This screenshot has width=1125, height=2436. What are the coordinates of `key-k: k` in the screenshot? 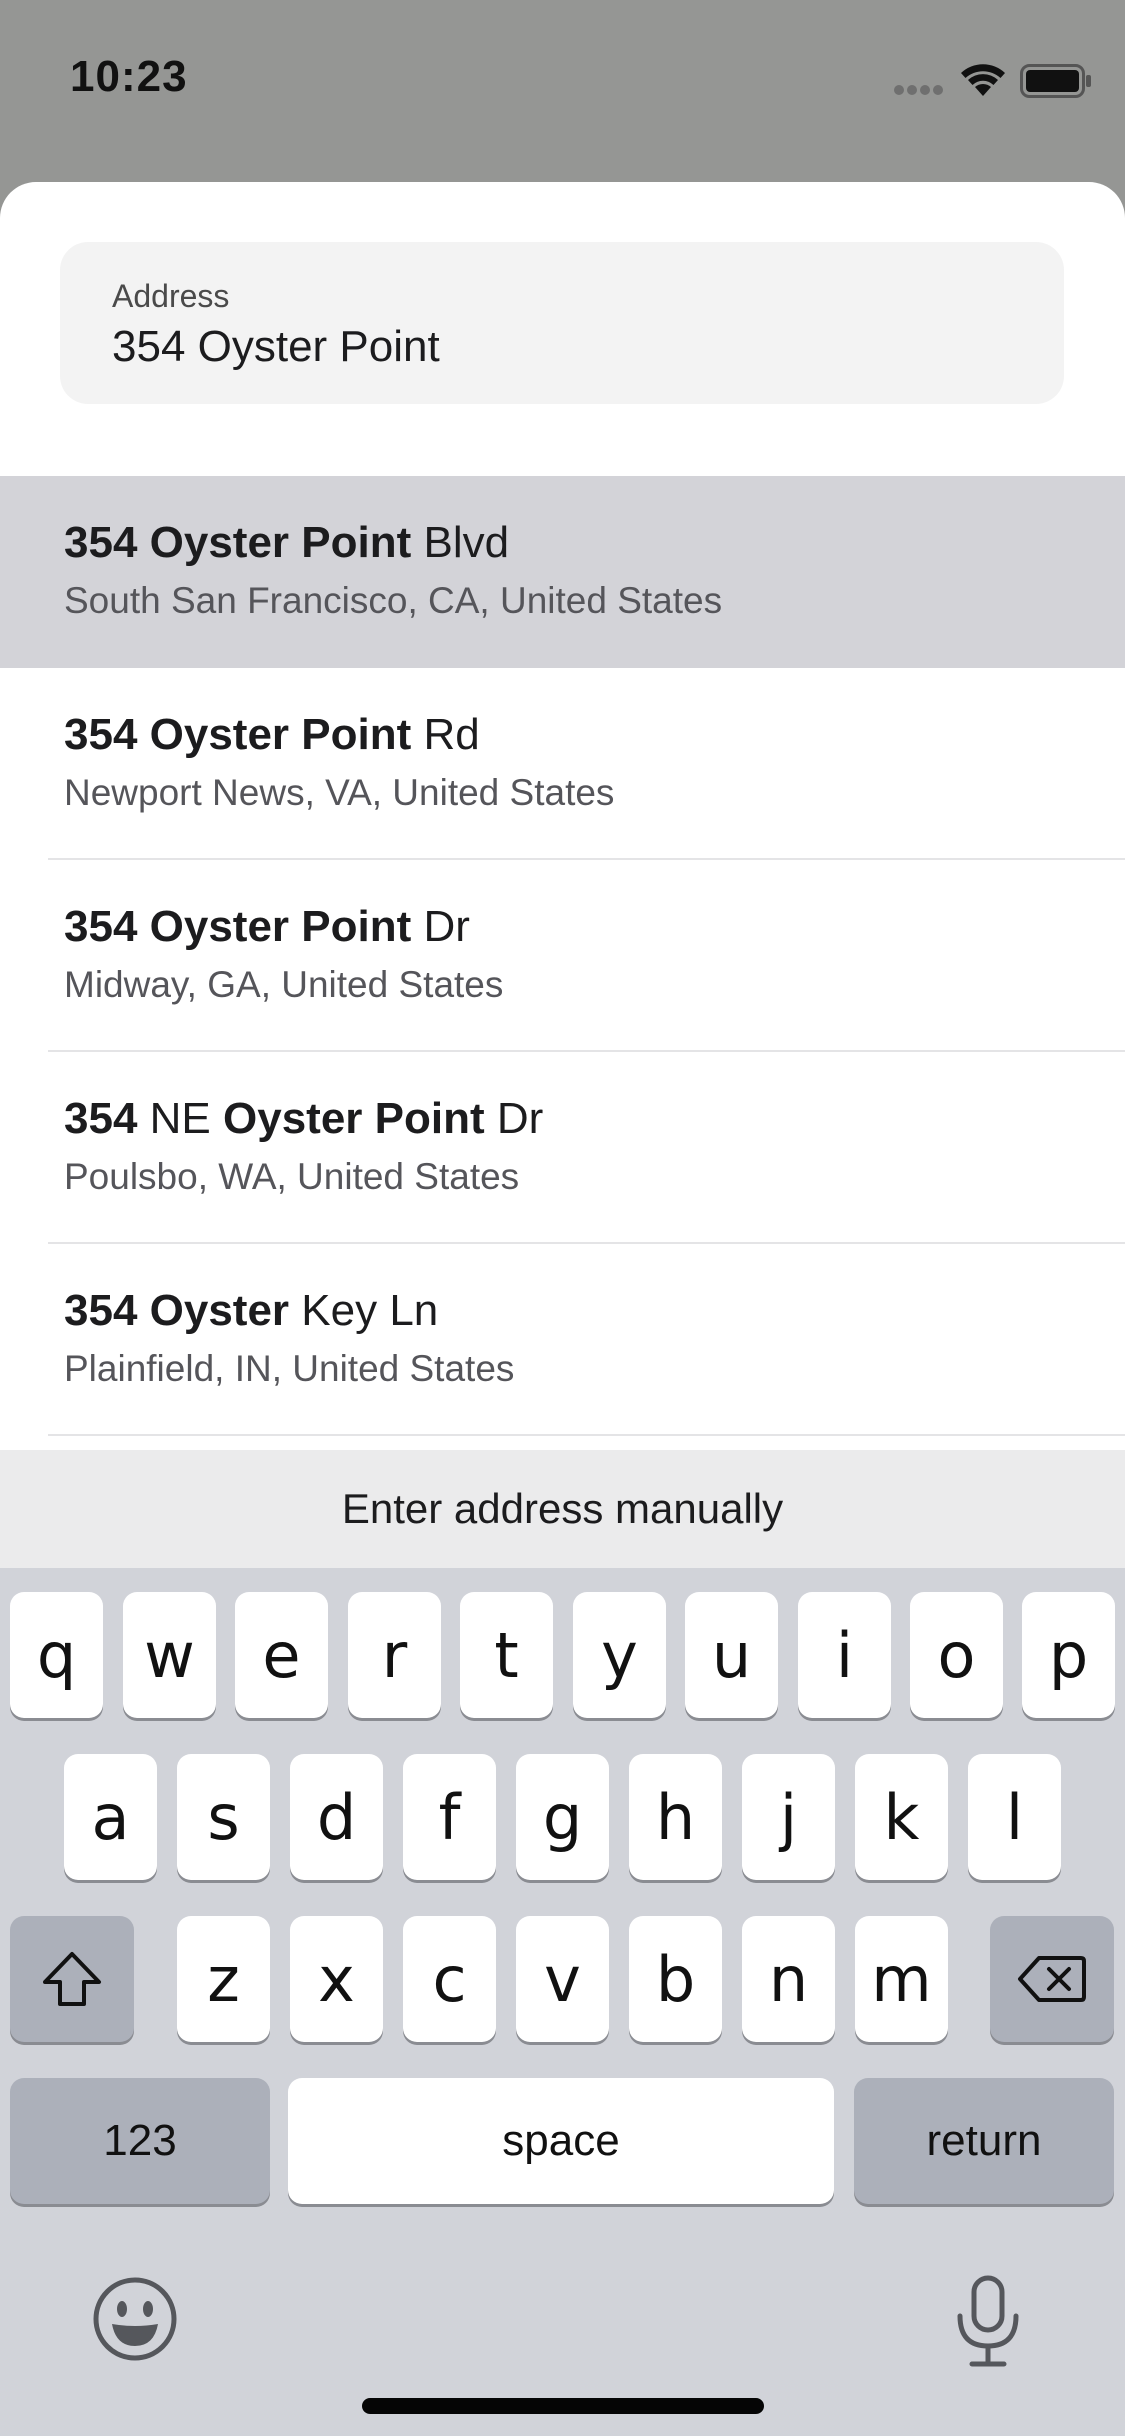 It's located at (901, 1817).